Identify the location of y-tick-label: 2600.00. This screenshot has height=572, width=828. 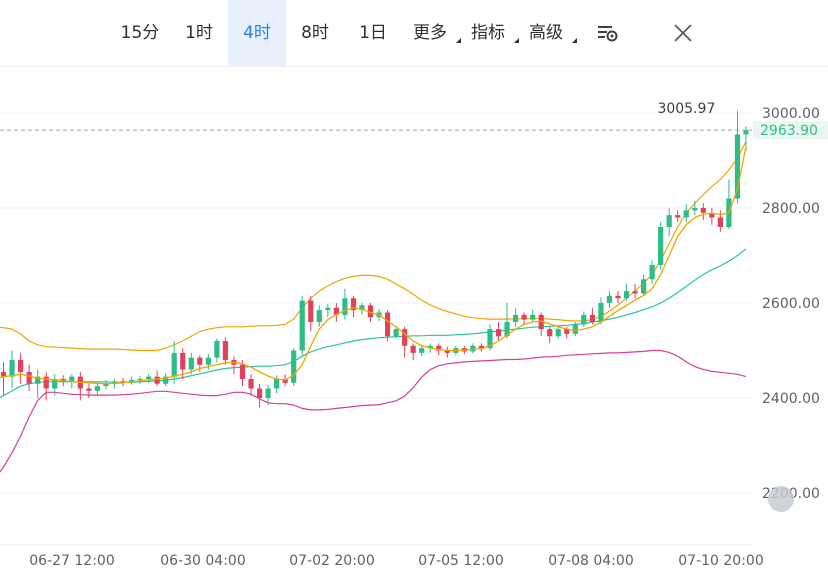
(791, 304).